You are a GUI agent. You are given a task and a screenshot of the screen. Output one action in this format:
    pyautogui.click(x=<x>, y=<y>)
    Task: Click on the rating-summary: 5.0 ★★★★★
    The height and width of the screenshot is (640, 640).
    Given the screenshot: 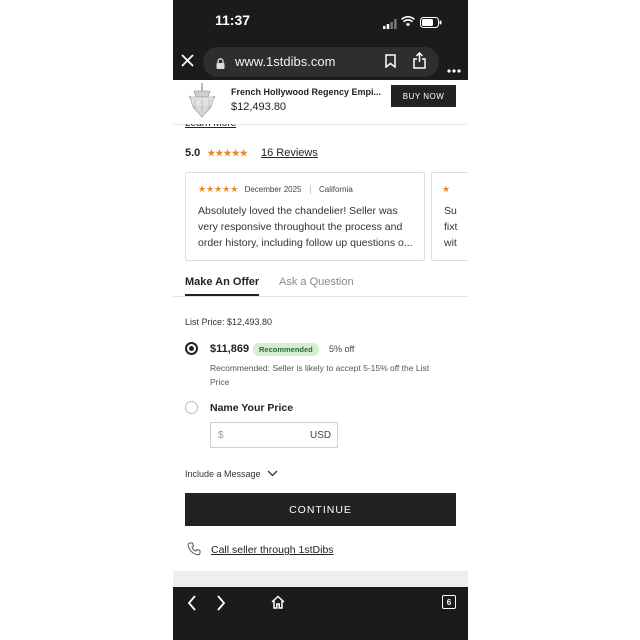 What is the action you would take?
    pyautogui.click(x=216, y=153)
    